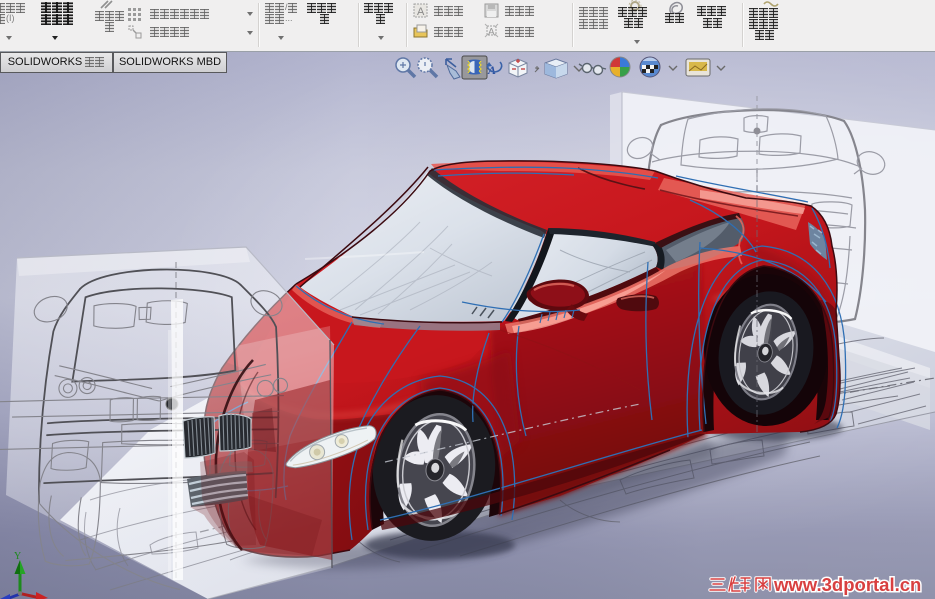  Describe the element at coordinates (17, 556) in the screenshot. I see `svg-text: Y` at that location.